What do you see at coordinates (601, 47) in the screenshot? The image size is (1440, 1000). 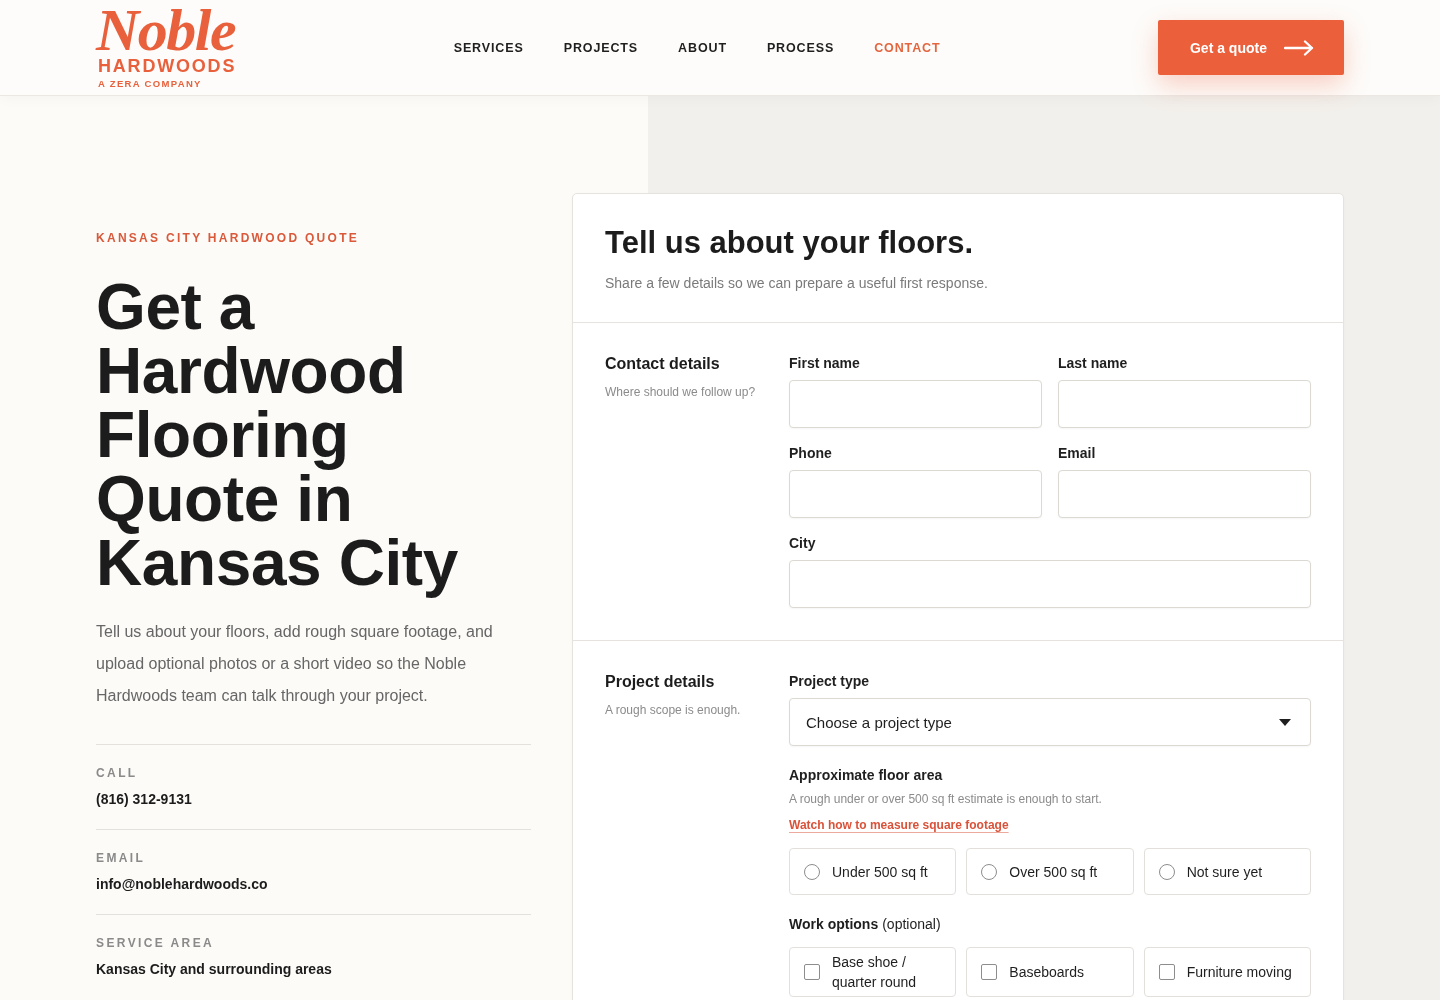 I see `nav-link: PROJECTS` at bounding box center [601, 47].